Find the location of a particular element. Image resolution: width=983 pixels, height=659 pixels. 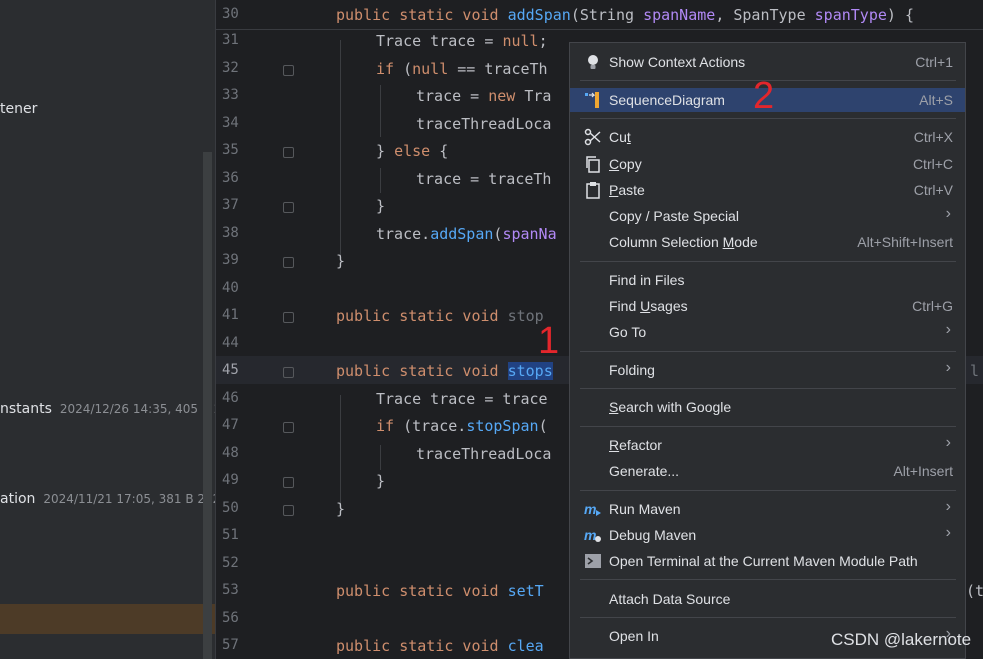

file-name: tener is located at coordinates (19, 109).